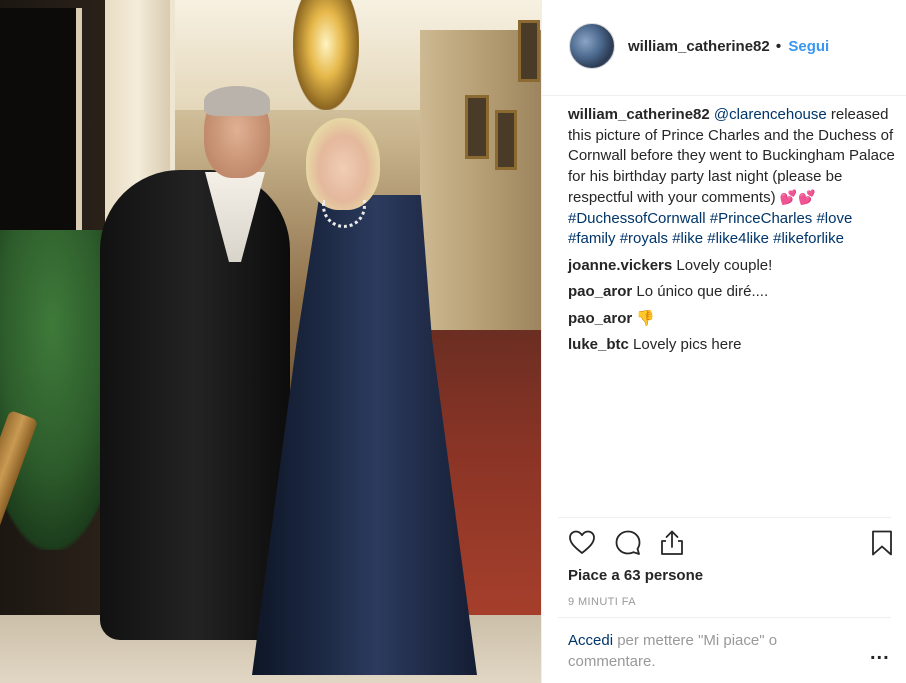  What do you see at coordinates (834, 218) in the screenshot?
I see `hashtag: #love` at bounding box center [834, 218].